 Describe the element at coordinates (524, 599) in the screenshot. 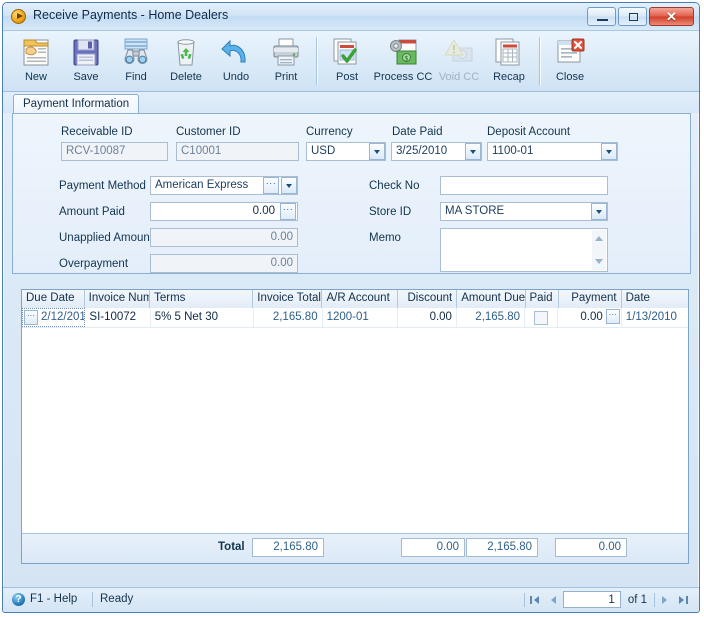

I see `nav-divider-left` at that location.